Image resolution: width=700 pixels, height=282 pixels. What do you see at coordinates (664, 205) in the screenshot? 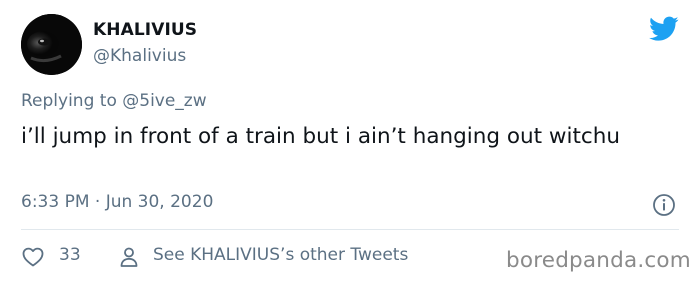
I see `info-icon` at bounding box center [664, 205].